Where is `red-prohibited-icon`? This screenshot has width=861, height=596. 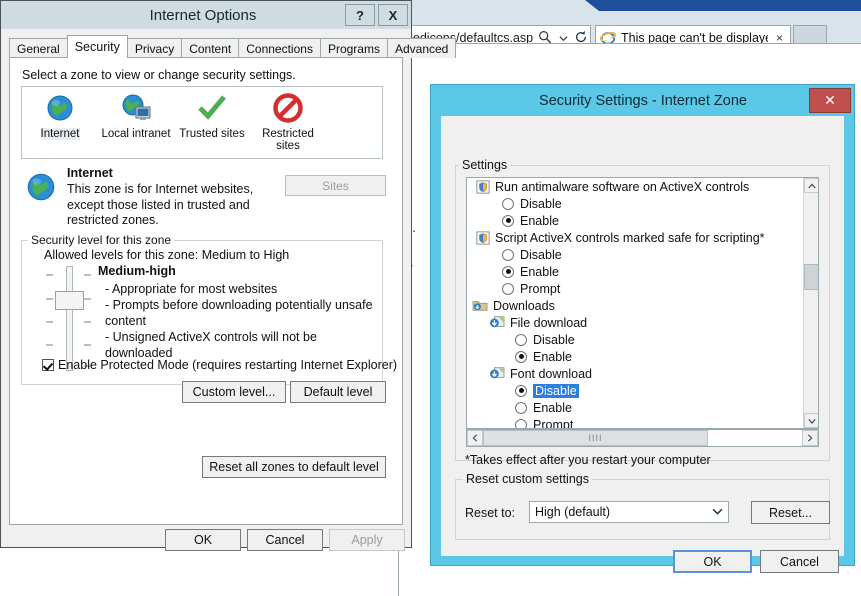
red-prohibited-icon is located at coordinates (288, 108).